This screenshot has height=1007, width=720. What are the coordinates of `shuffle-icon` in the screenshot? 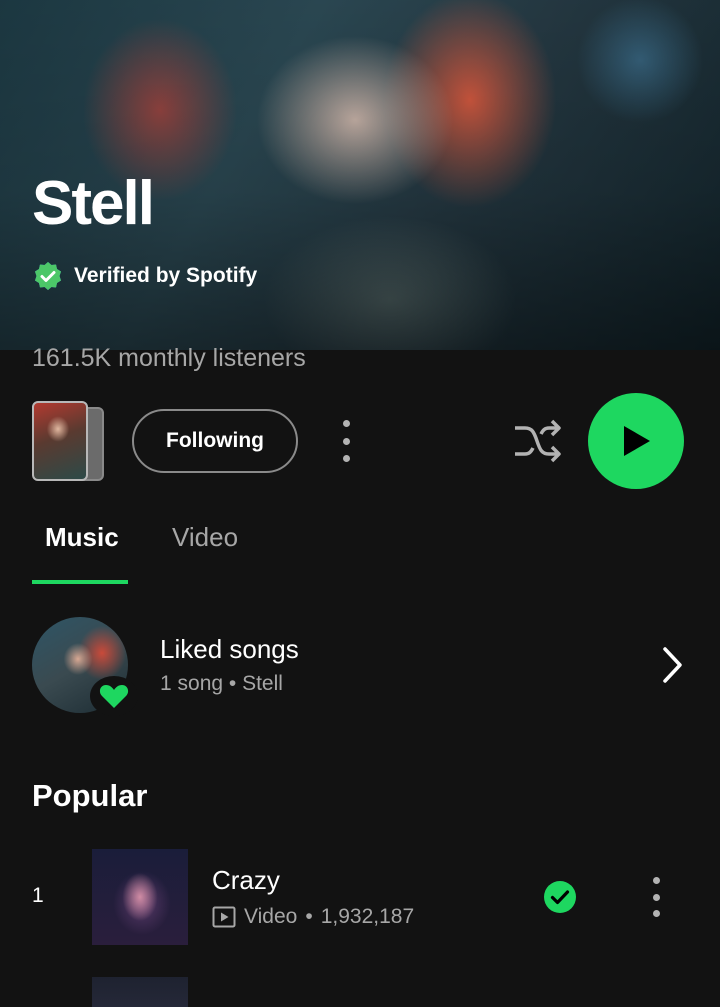 It's located at (537, 441).